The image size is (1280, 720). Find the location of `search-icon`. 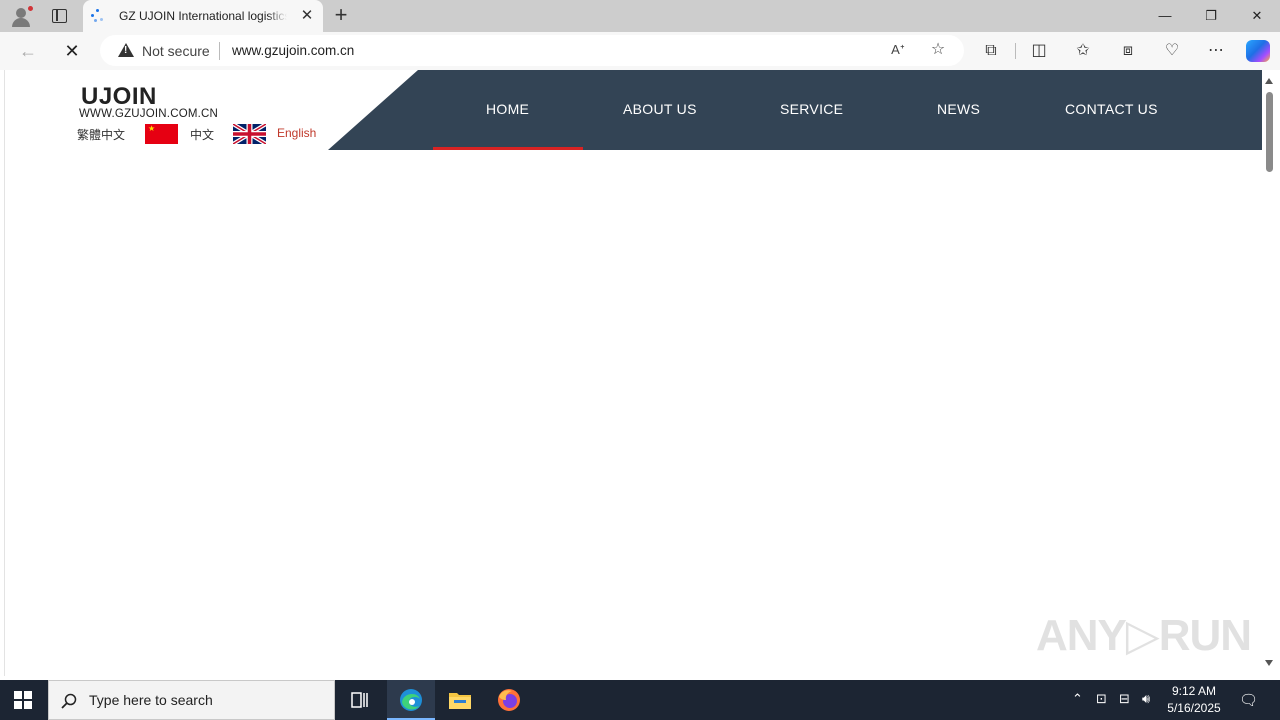

search-icon is located at coordinates (69, 701).